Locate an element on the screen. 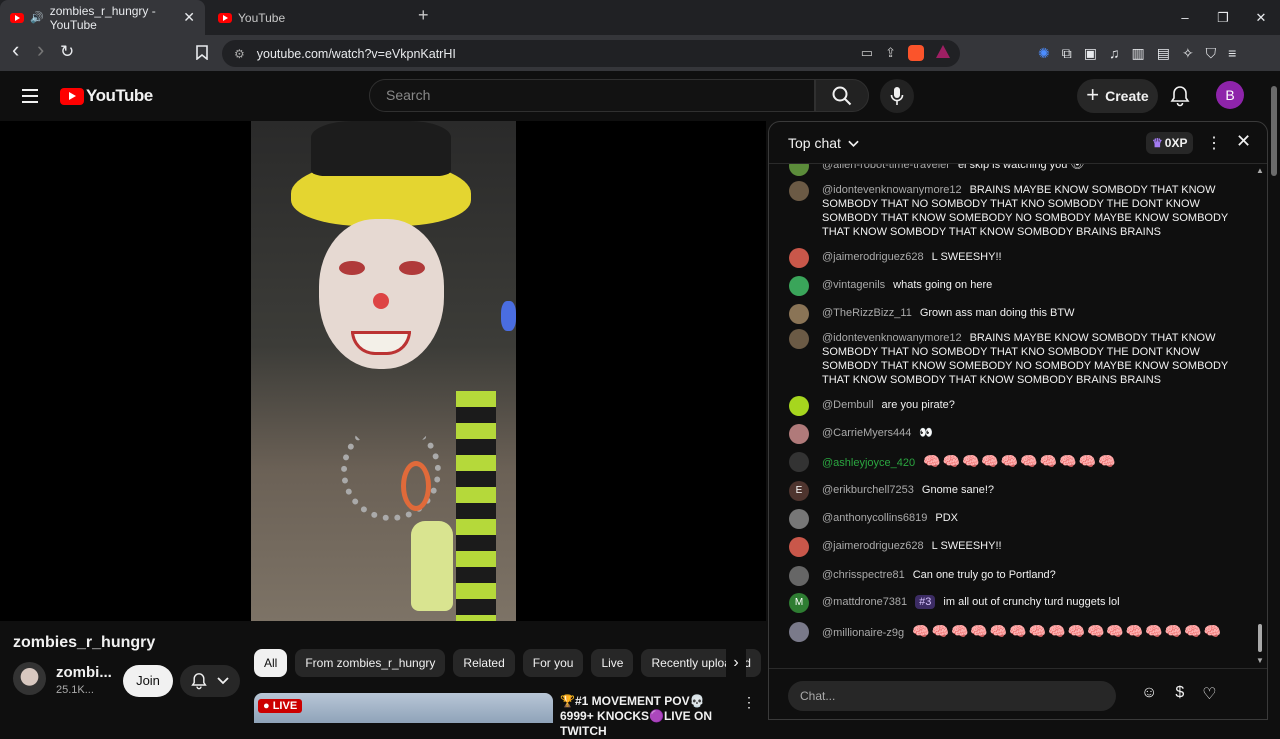  voice-search-button is located at coordinates (897, 96).